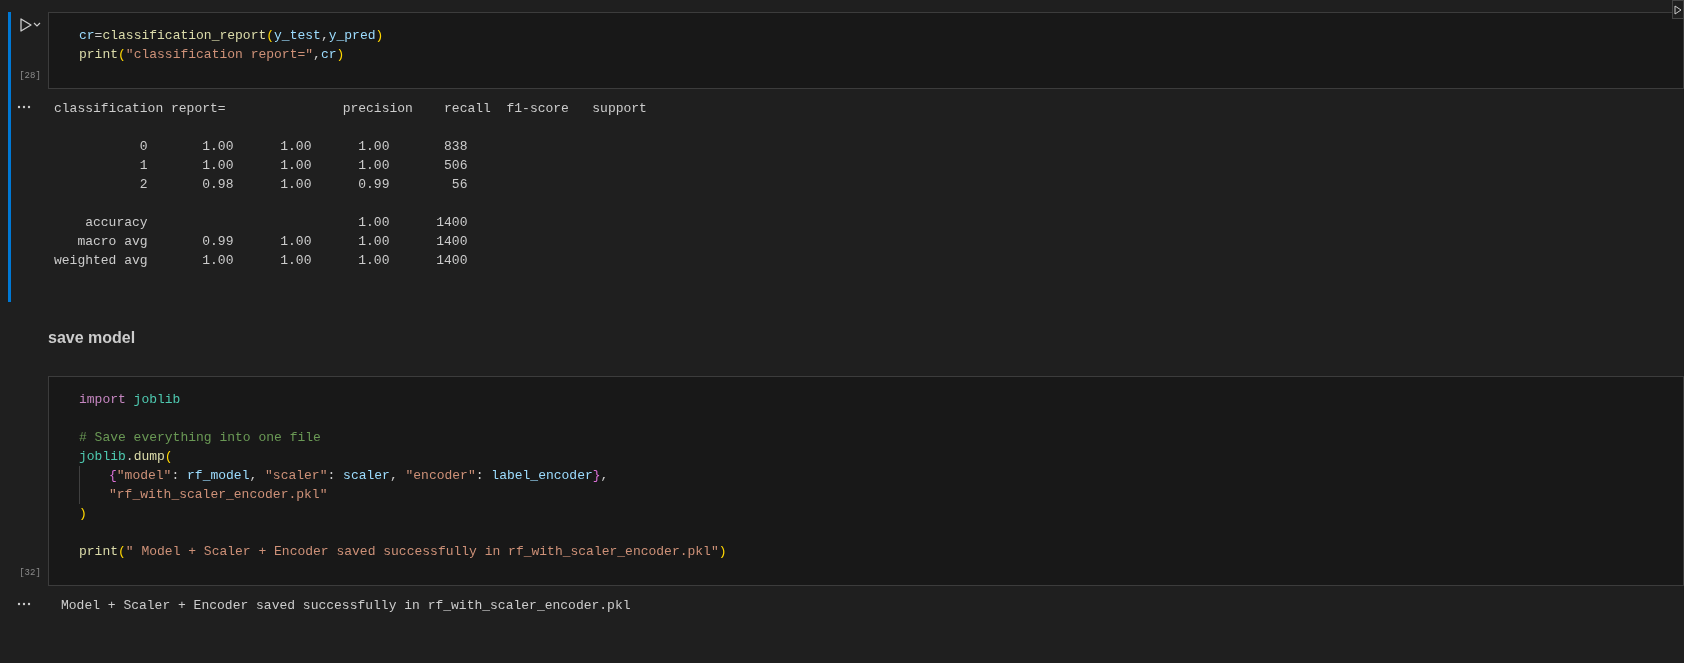  I want to click on markdown-heading: save model, so click(92, 337).